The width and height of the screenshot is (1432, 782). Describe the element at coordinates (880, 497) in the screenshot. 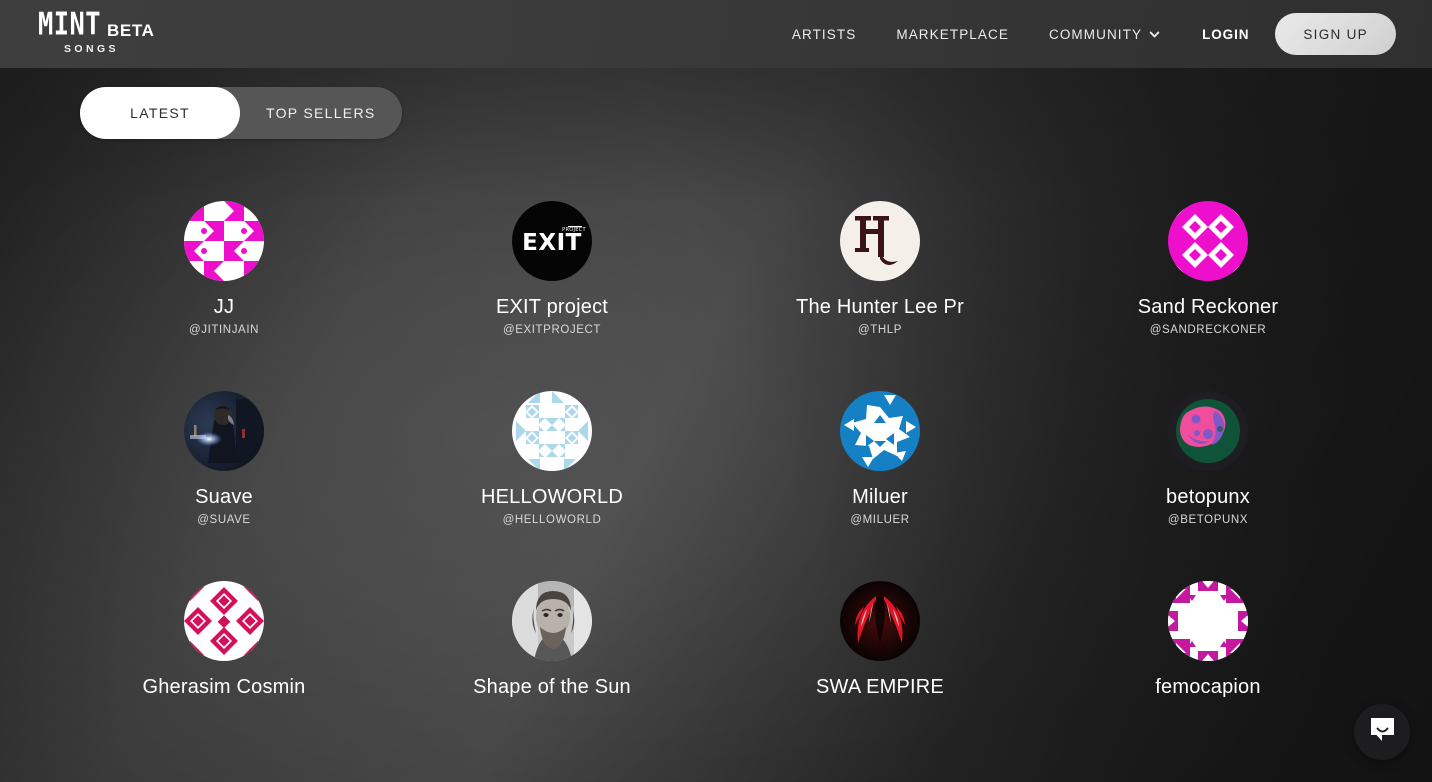

I see `artist-name: Miluer` at that location.